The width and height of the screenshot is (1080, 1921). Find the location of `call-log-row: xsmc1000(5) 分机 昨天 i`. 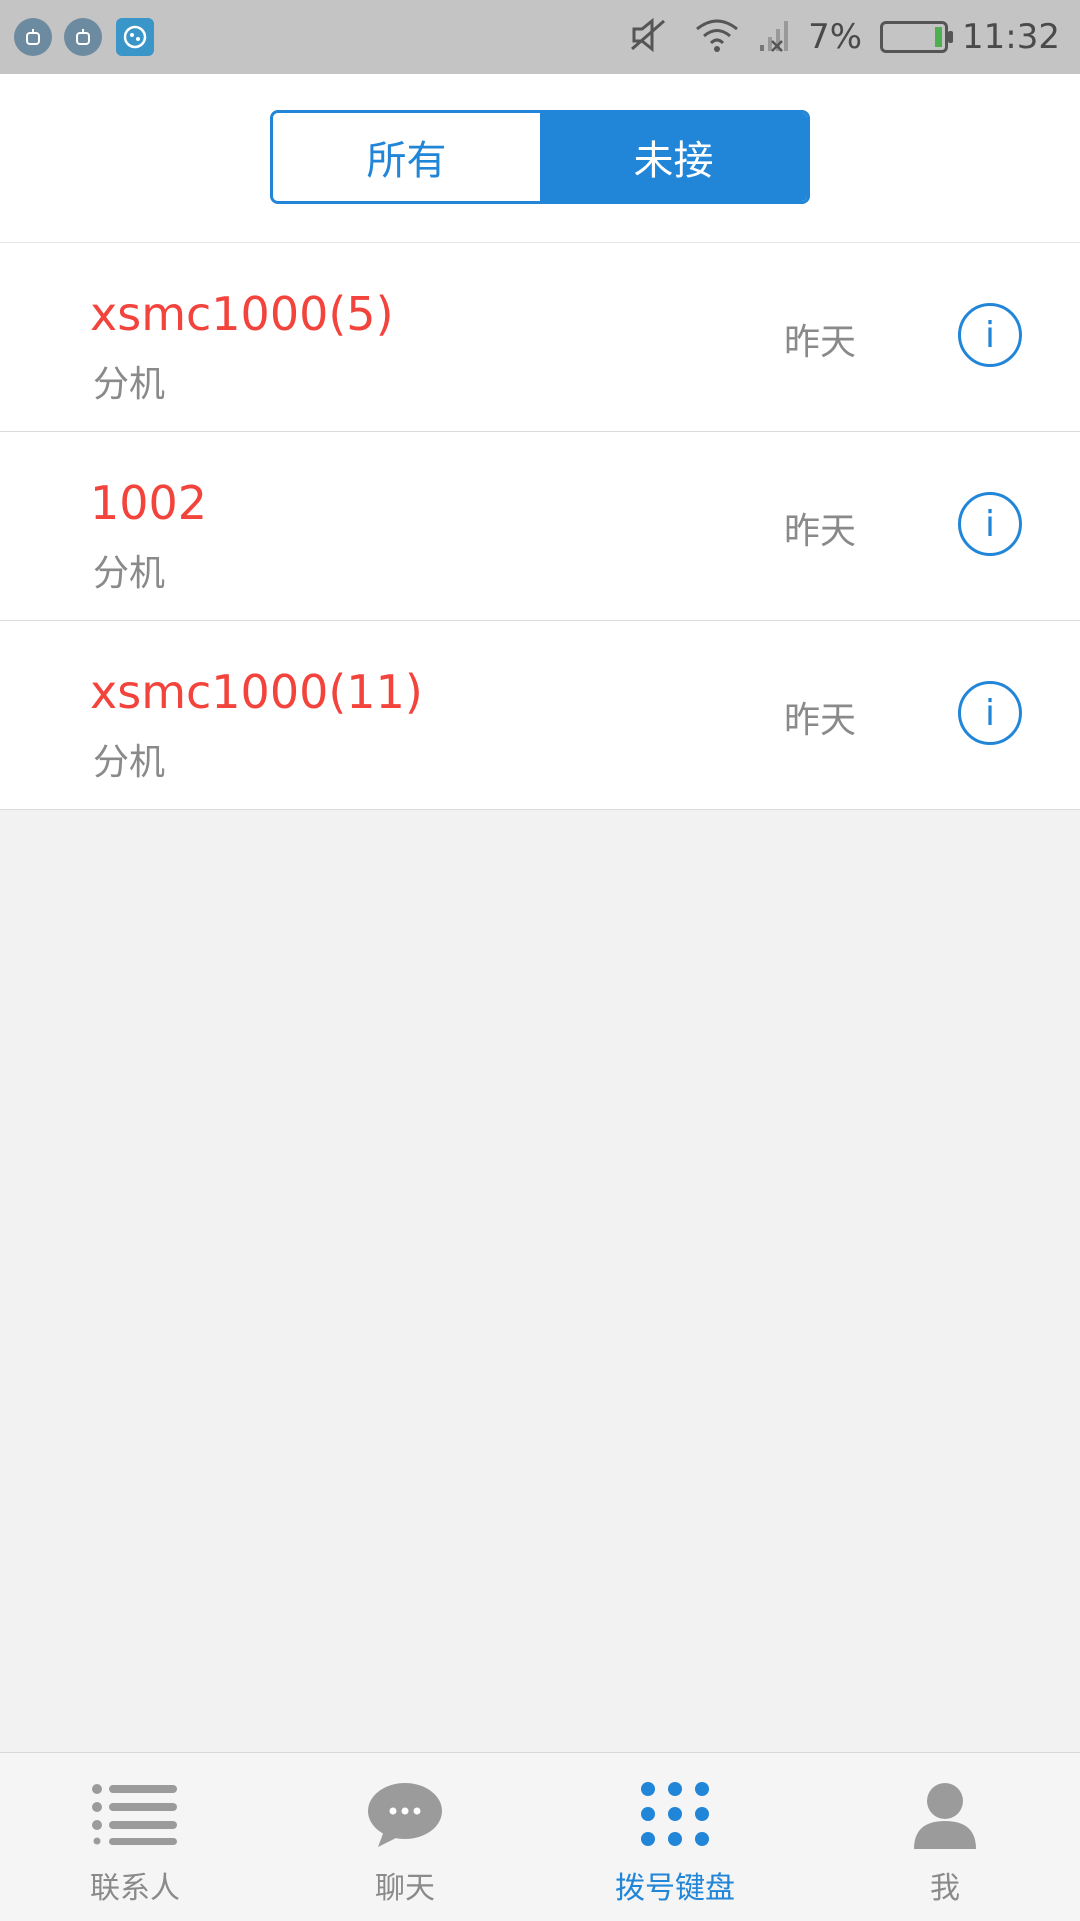

call-log-row: xsmc1000(5) 分机 昨天 i is located at coordinates (540, 337).